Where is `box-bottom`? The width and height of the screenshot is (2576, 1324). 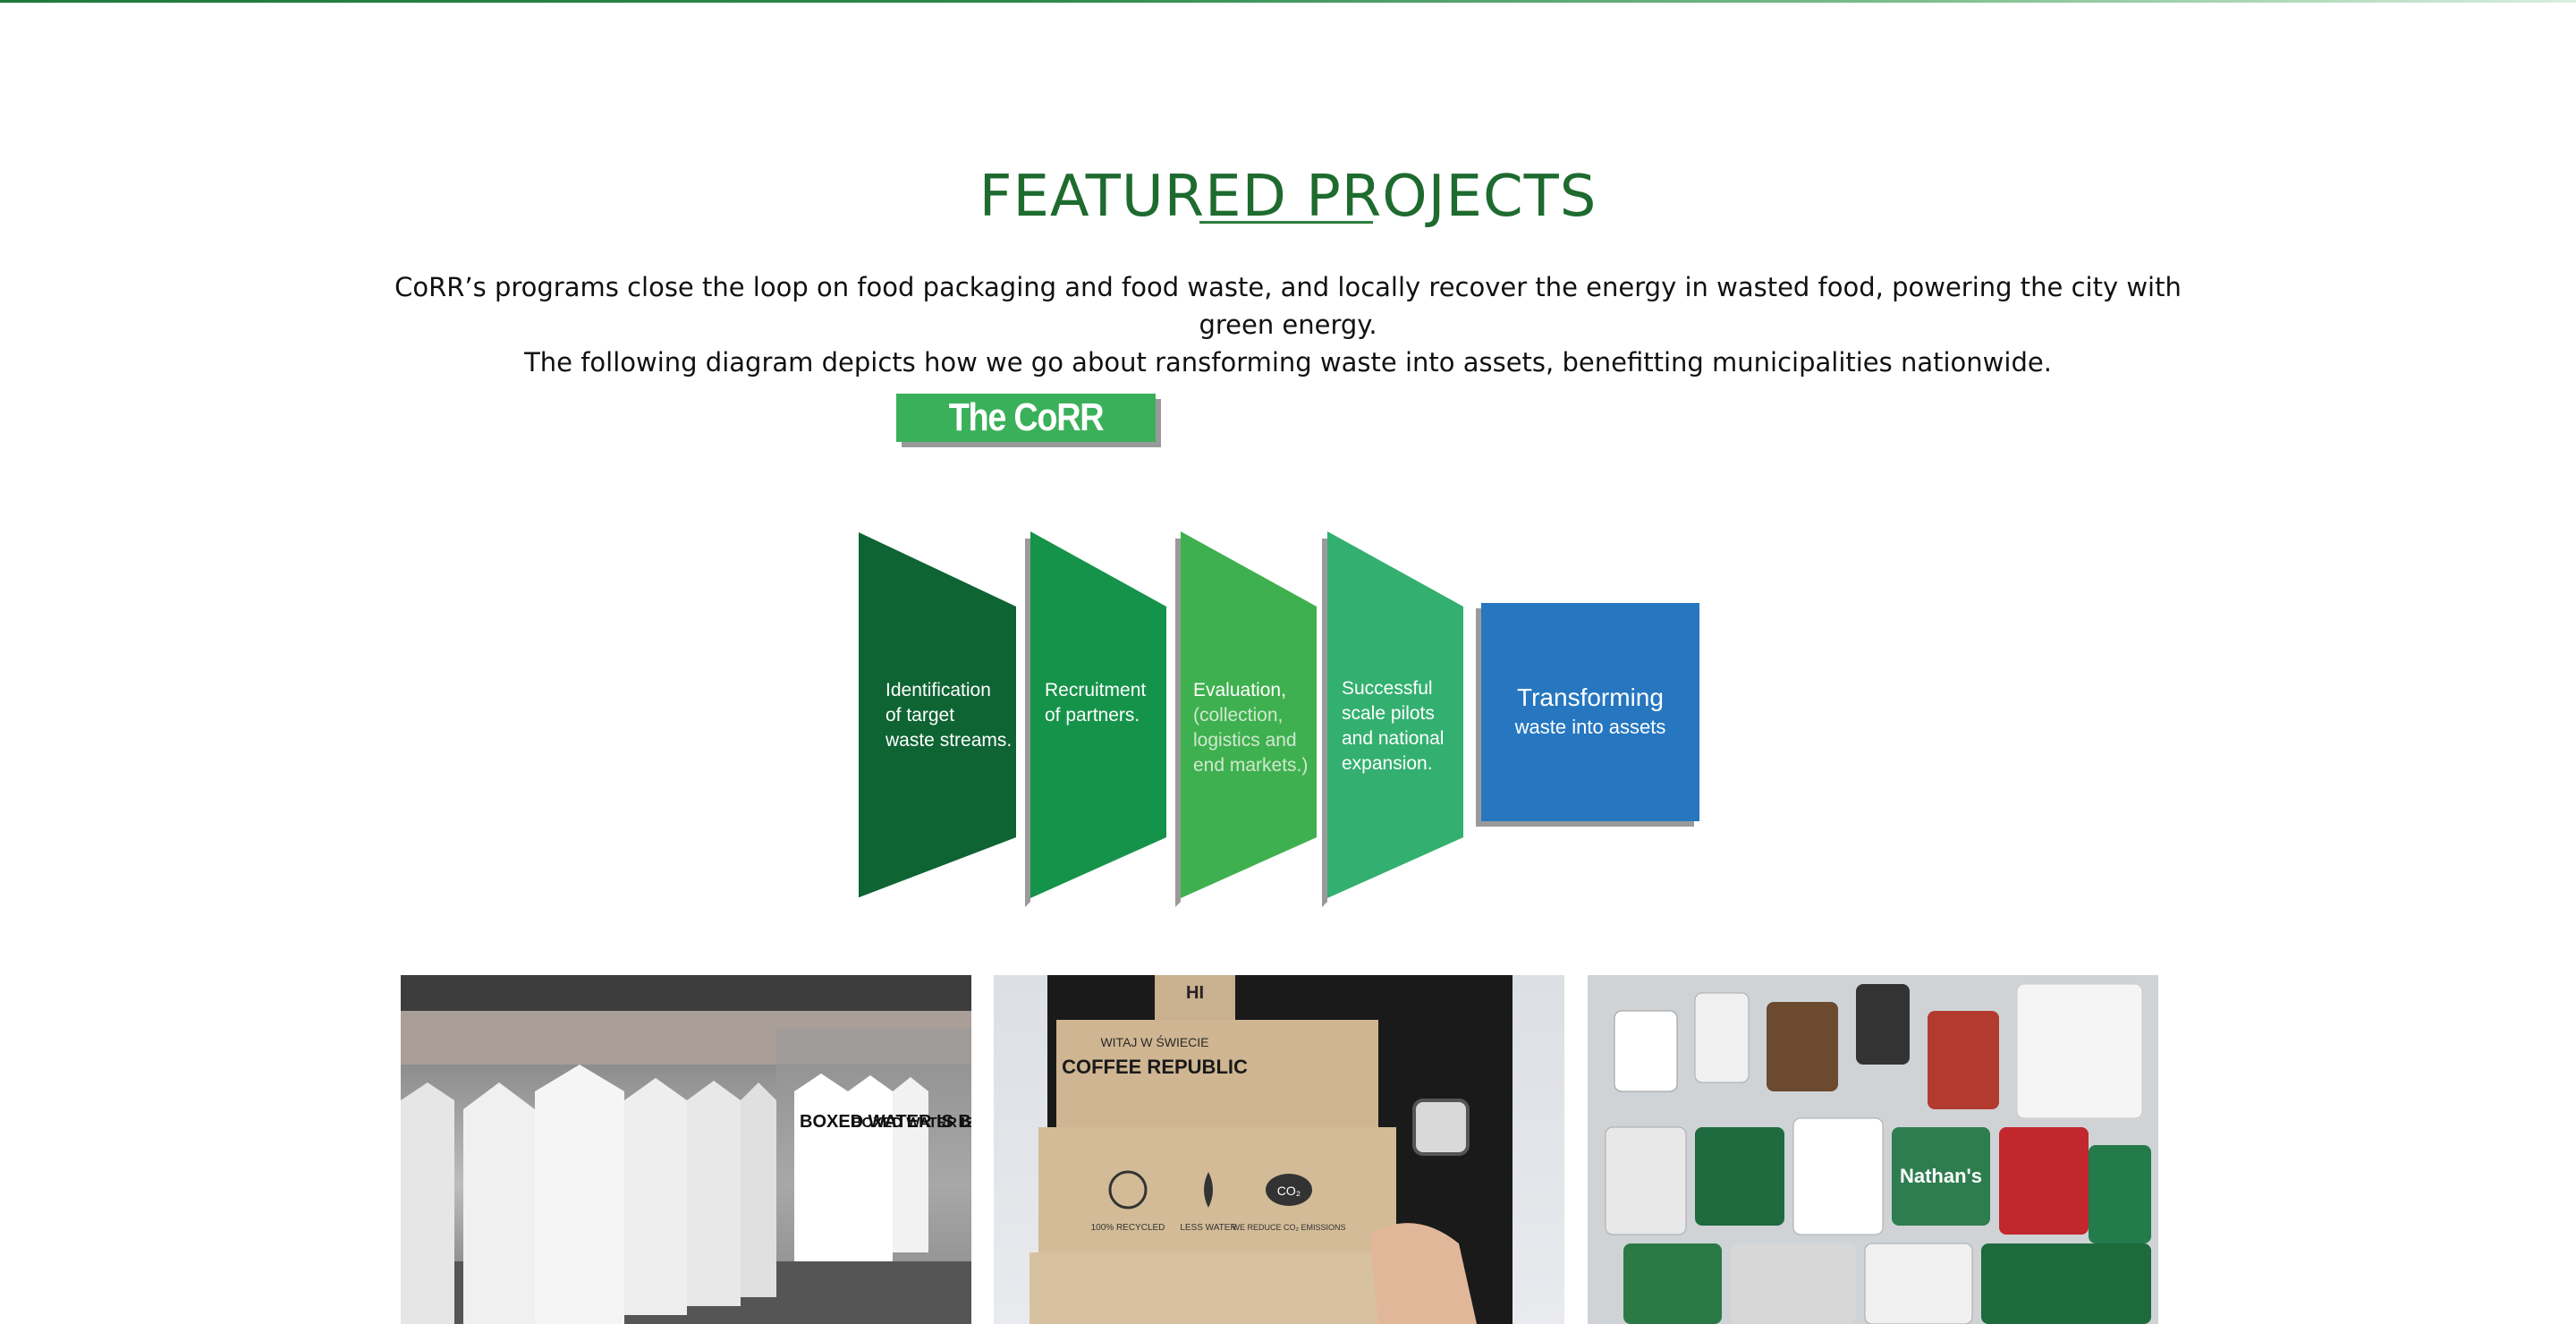 box-bottom is located at coordinates (1217, 1288).